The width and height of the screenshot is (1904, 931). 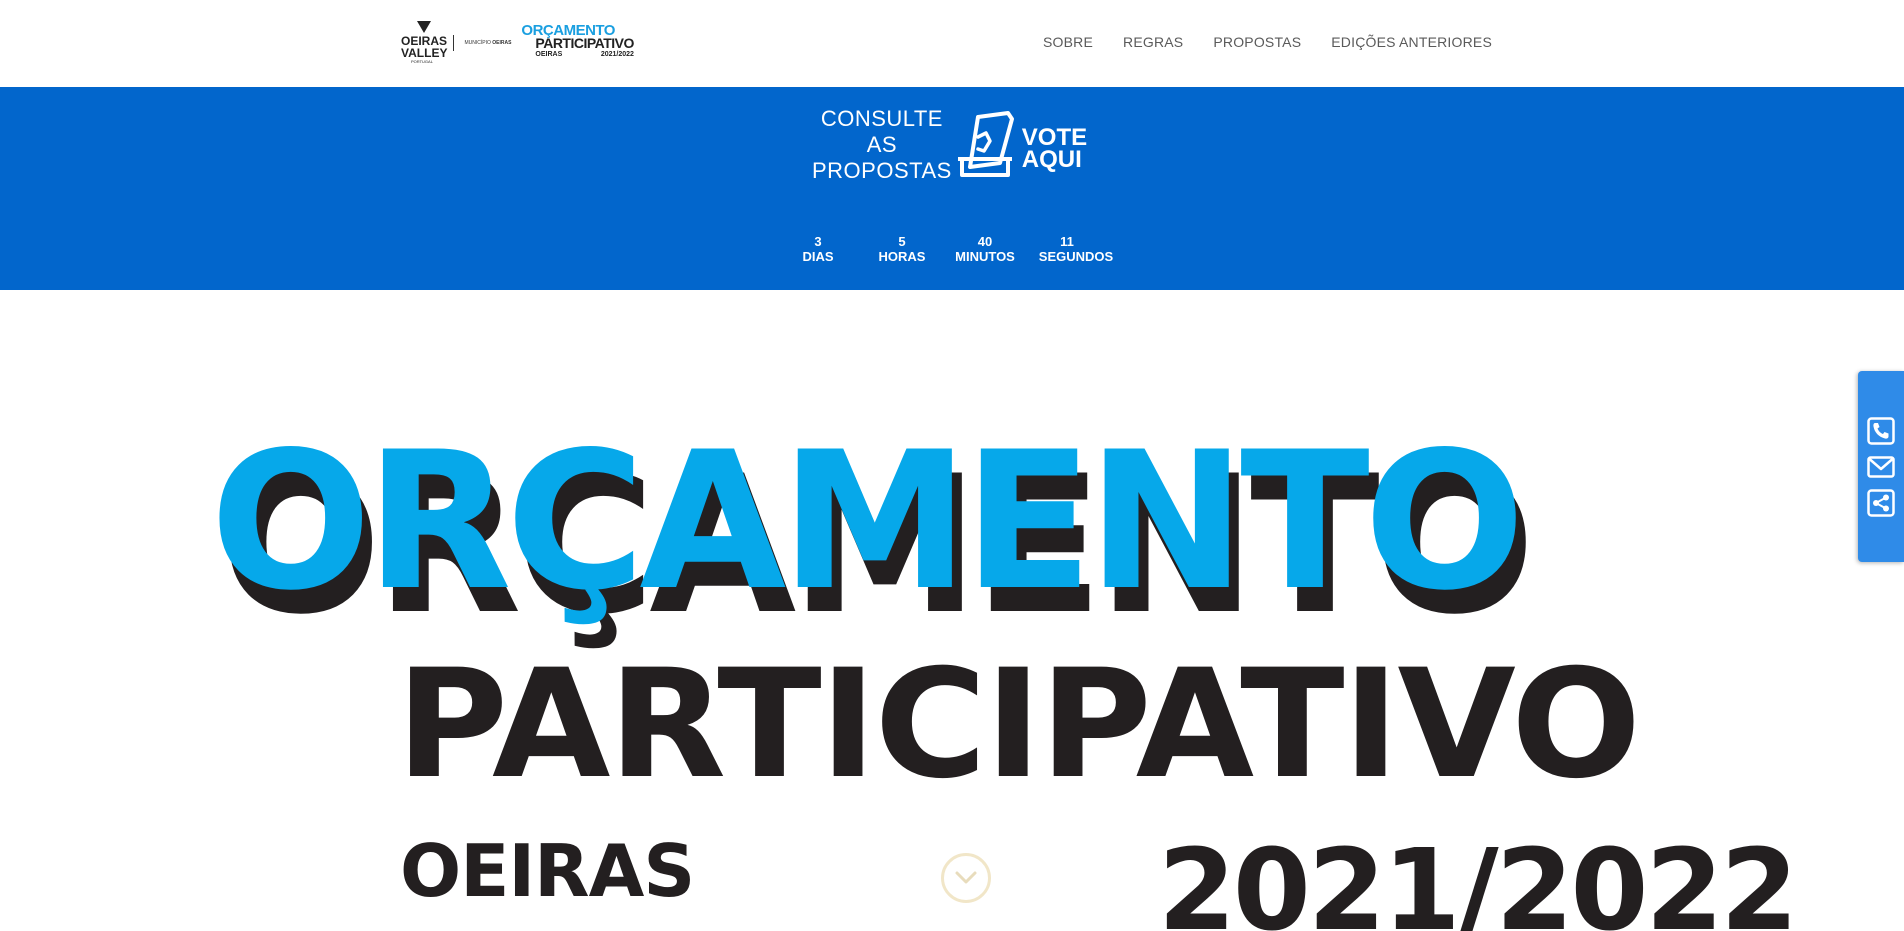 I want to click on municipio-prefix: MUNICÍPIO, so click(x=477, y=43).